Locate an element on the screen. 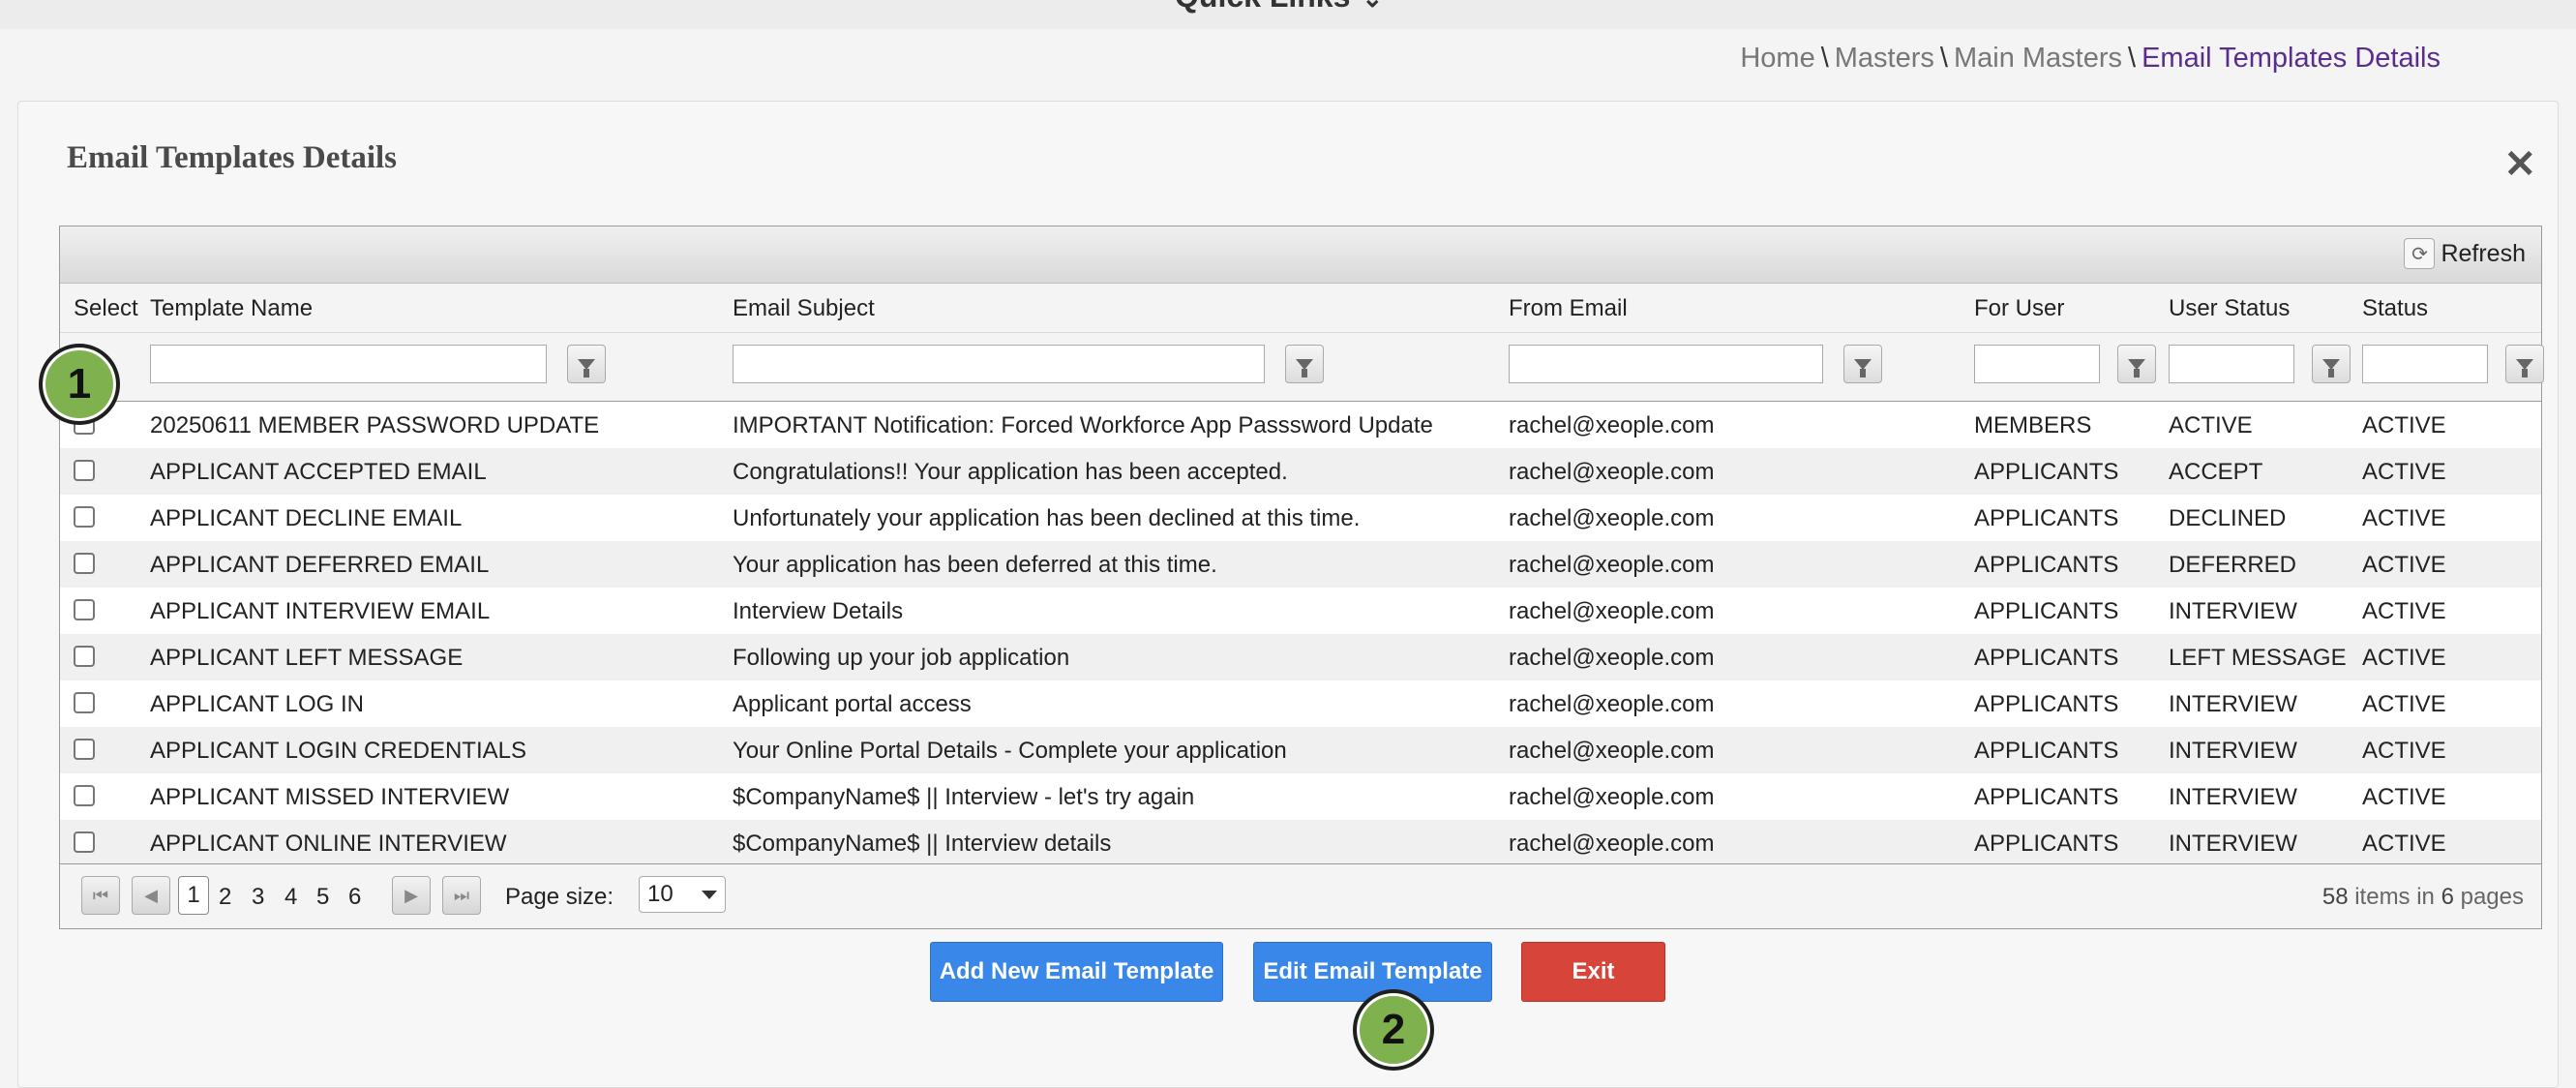 The width and height of the screenshot is (2576, 1088). cell-email-subject: $CompanyName$ || Interview details is located at coordinates (922, 844).